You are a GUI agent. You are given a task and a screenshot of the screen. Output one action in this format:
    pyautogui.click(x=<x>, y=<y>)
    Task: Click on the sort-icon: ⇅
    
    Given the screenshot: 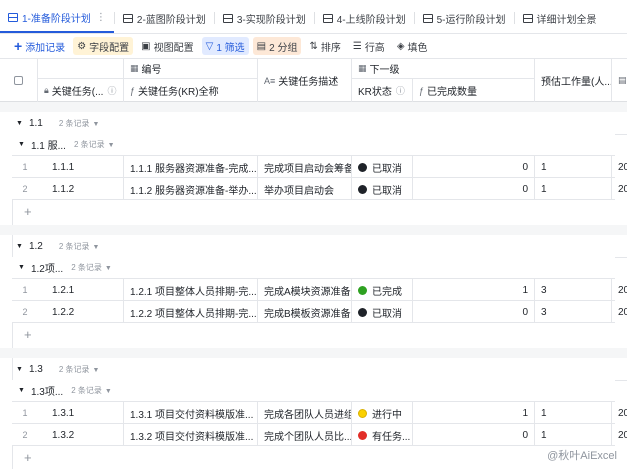 What is the action you would take?
    pyautogui.click(x=313, y=46)
    